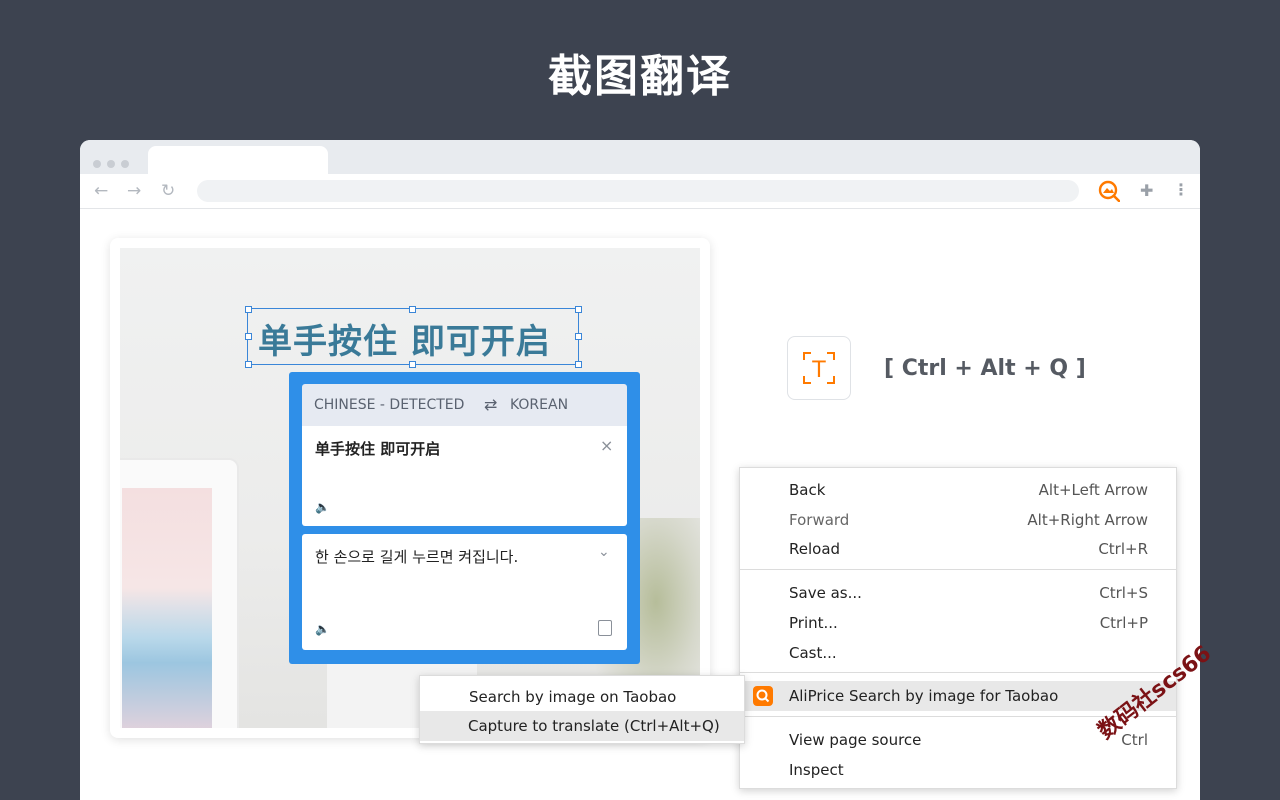 Image resolution: width=1280 pixels, height=800 pixels. I want to click on browser-tab, so click(238, 160).